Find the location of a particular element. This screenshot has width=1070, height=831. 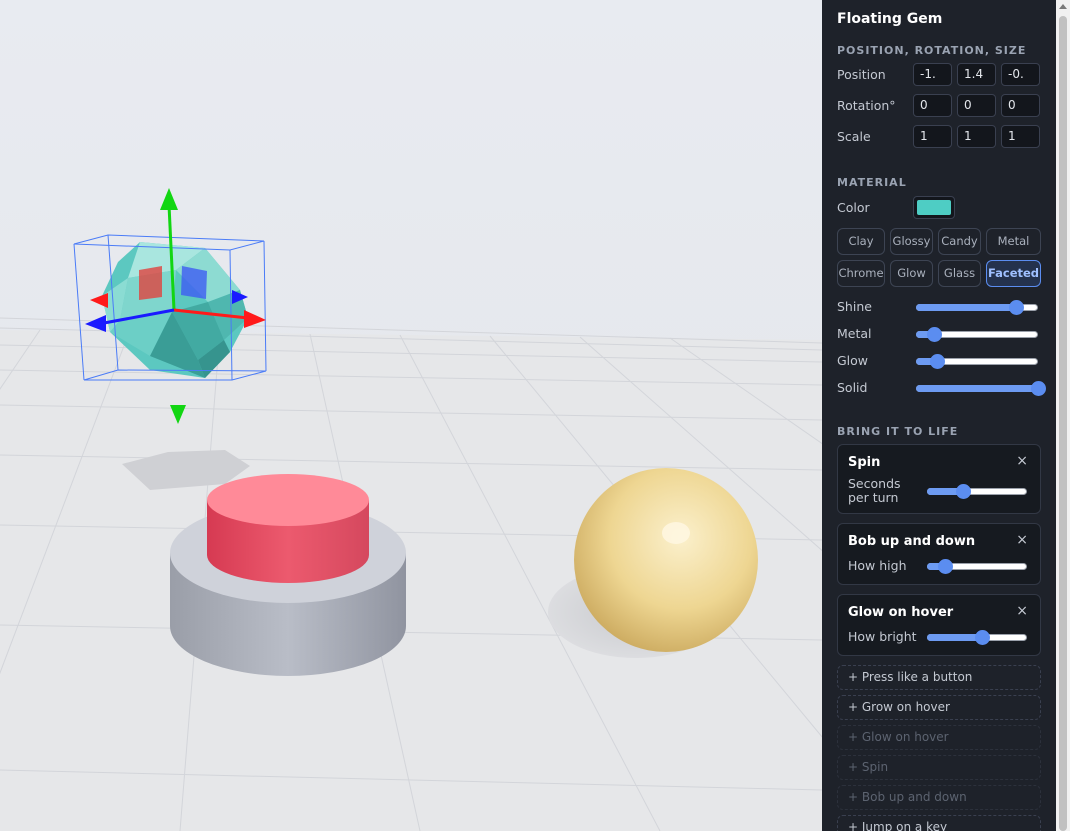

rotation-z-input: 0 is located at coordinates (1020, 105).